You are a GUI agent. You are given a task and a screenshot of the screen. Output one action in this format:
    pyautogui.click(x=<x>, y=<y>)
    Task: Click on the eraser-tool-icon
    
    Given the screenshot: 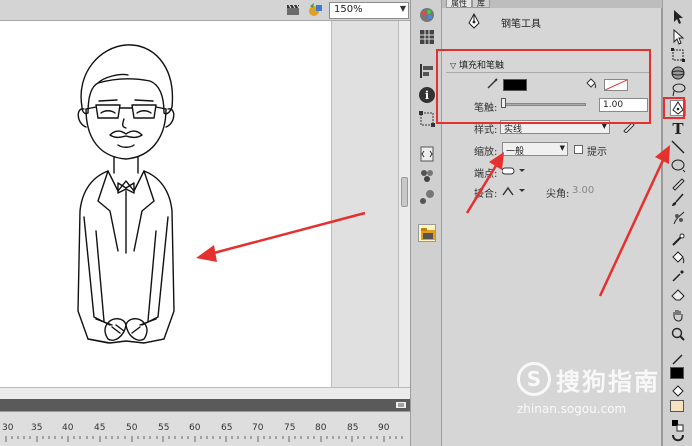 What is the action you would take?
    pyautogui.click(x=678, y=294)
    